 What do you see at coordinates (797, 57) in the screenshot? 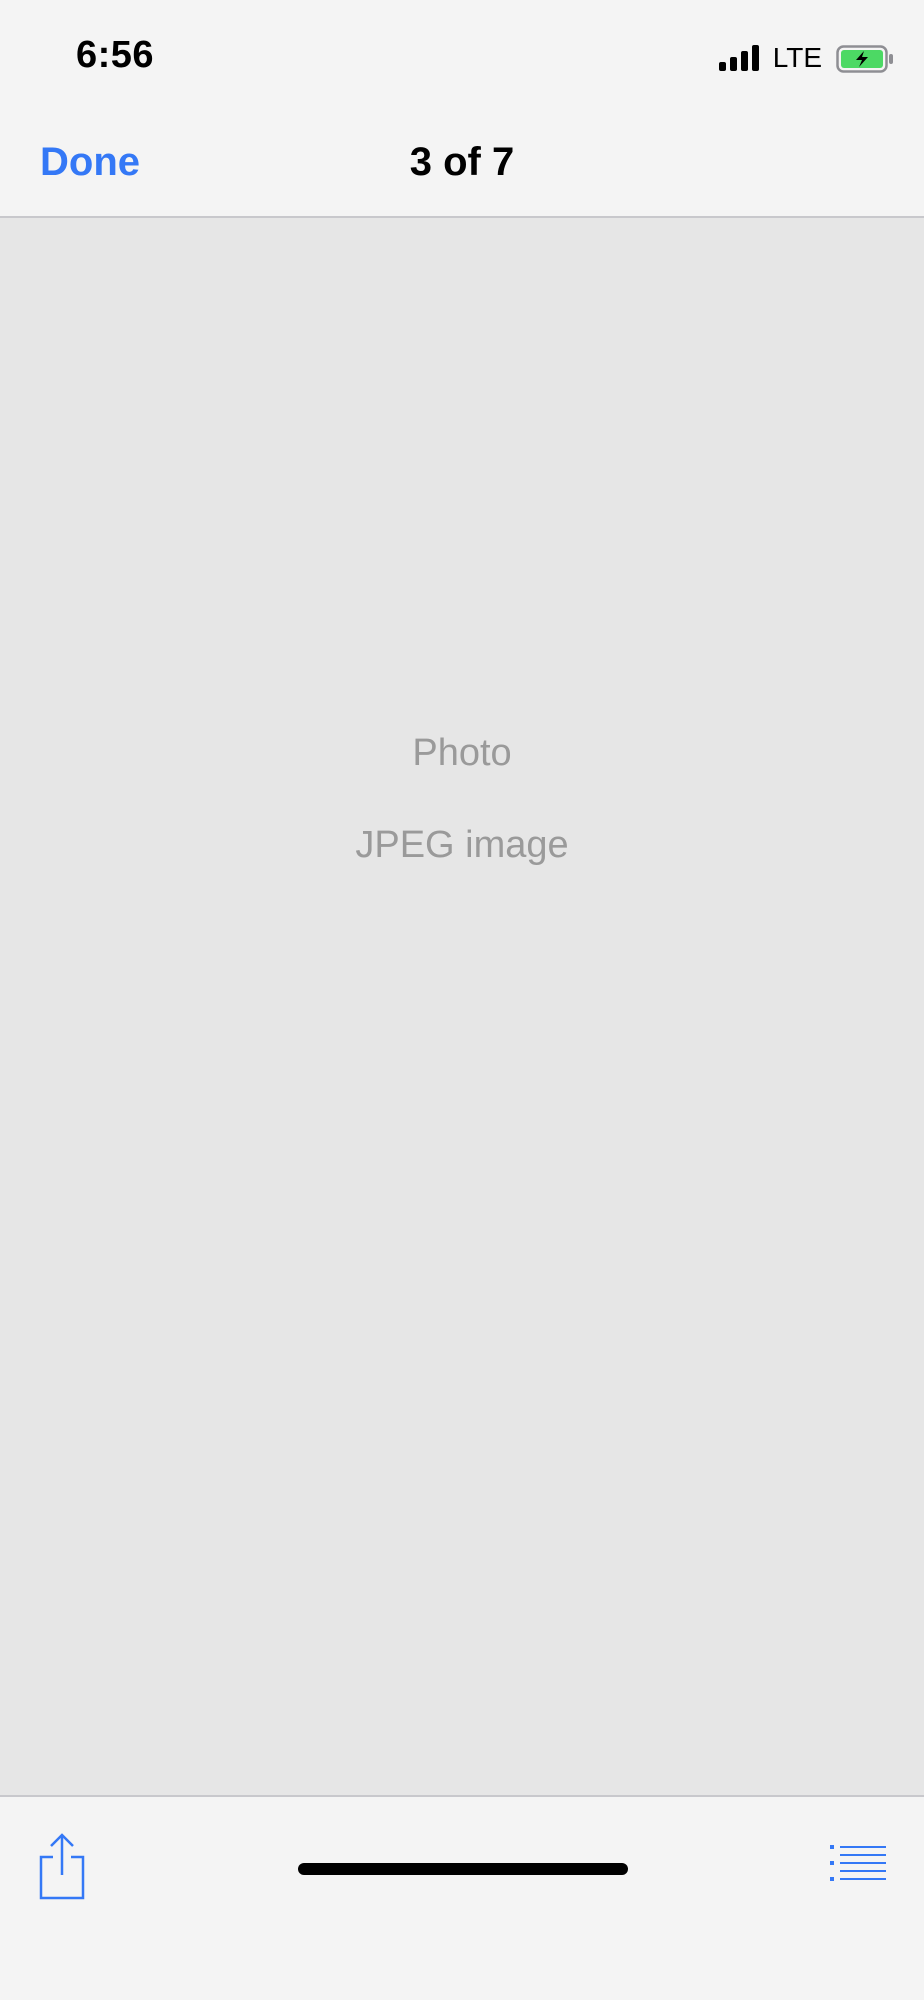
I see `carrier-label: LTE` at bounding box center [797, 57].